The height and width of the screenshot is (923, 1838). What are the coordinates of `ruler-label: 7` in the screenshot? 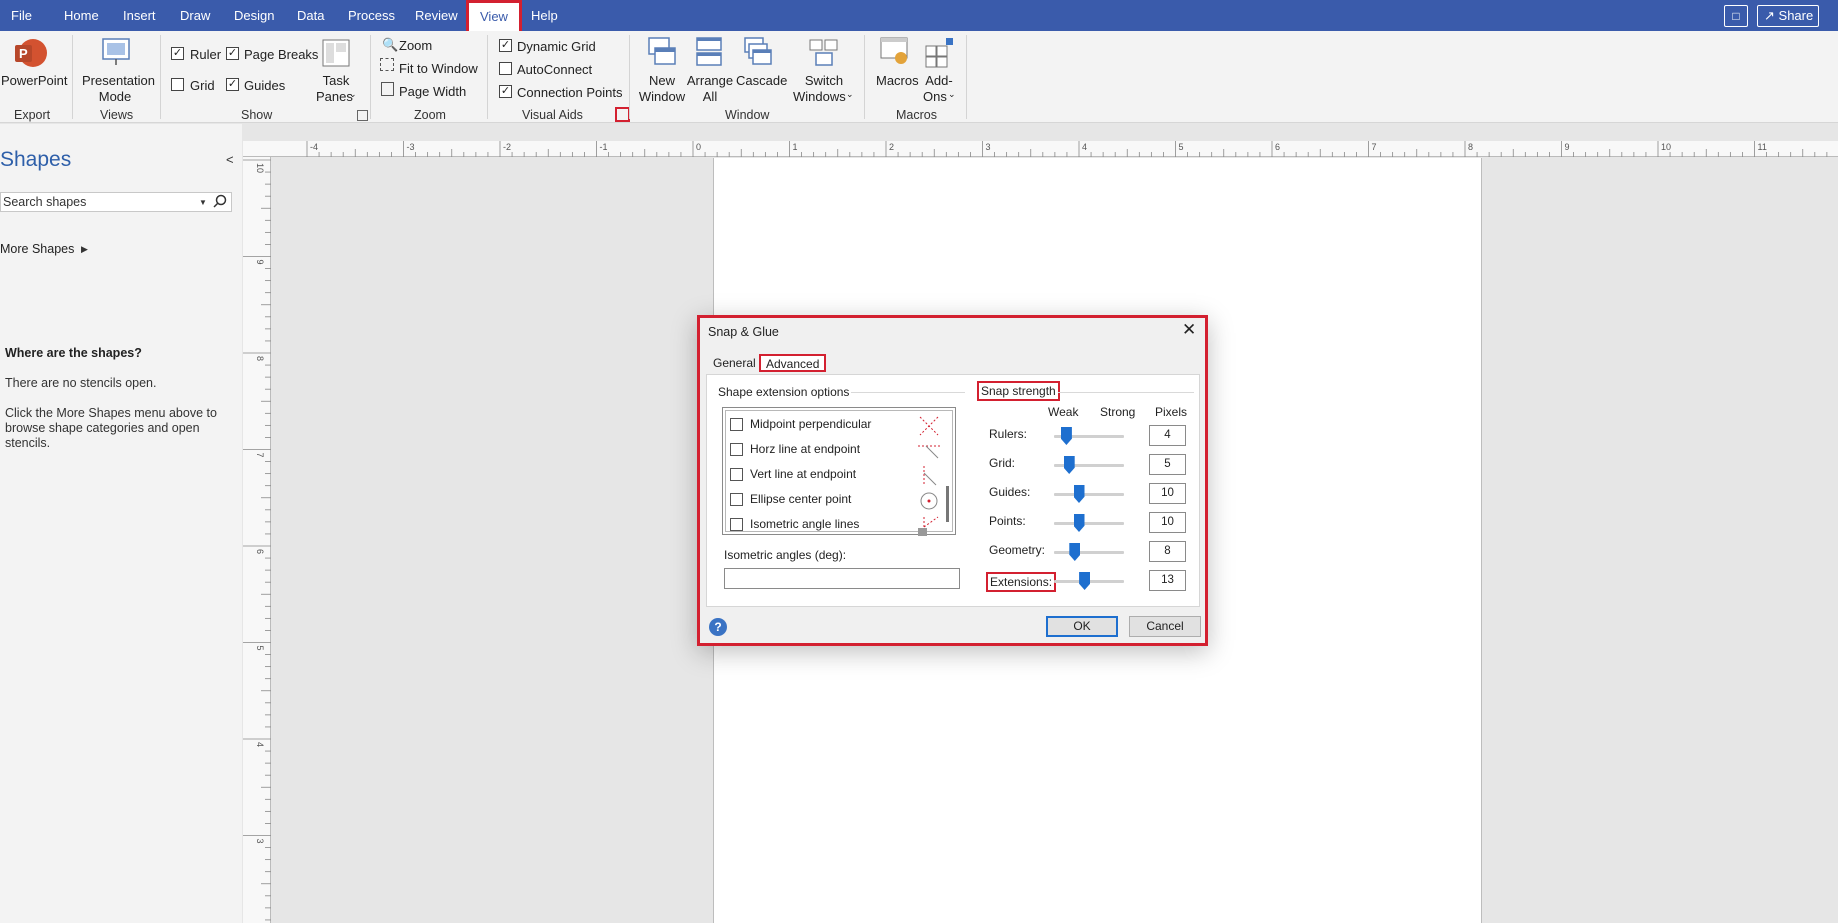 It's located at (260, 455).